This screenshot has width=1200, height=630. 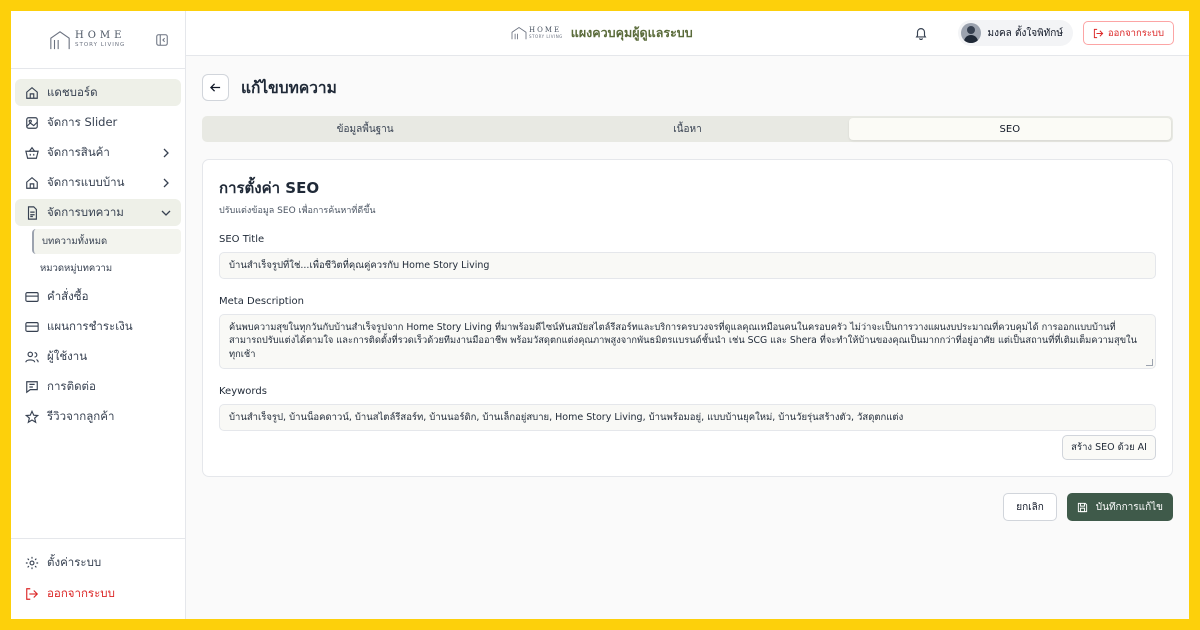 What do you see at coordinates (82, 121) in the screenshot?
I see `sidebar-item-label: จัดการ Slider` at bounding box center [82, 121].